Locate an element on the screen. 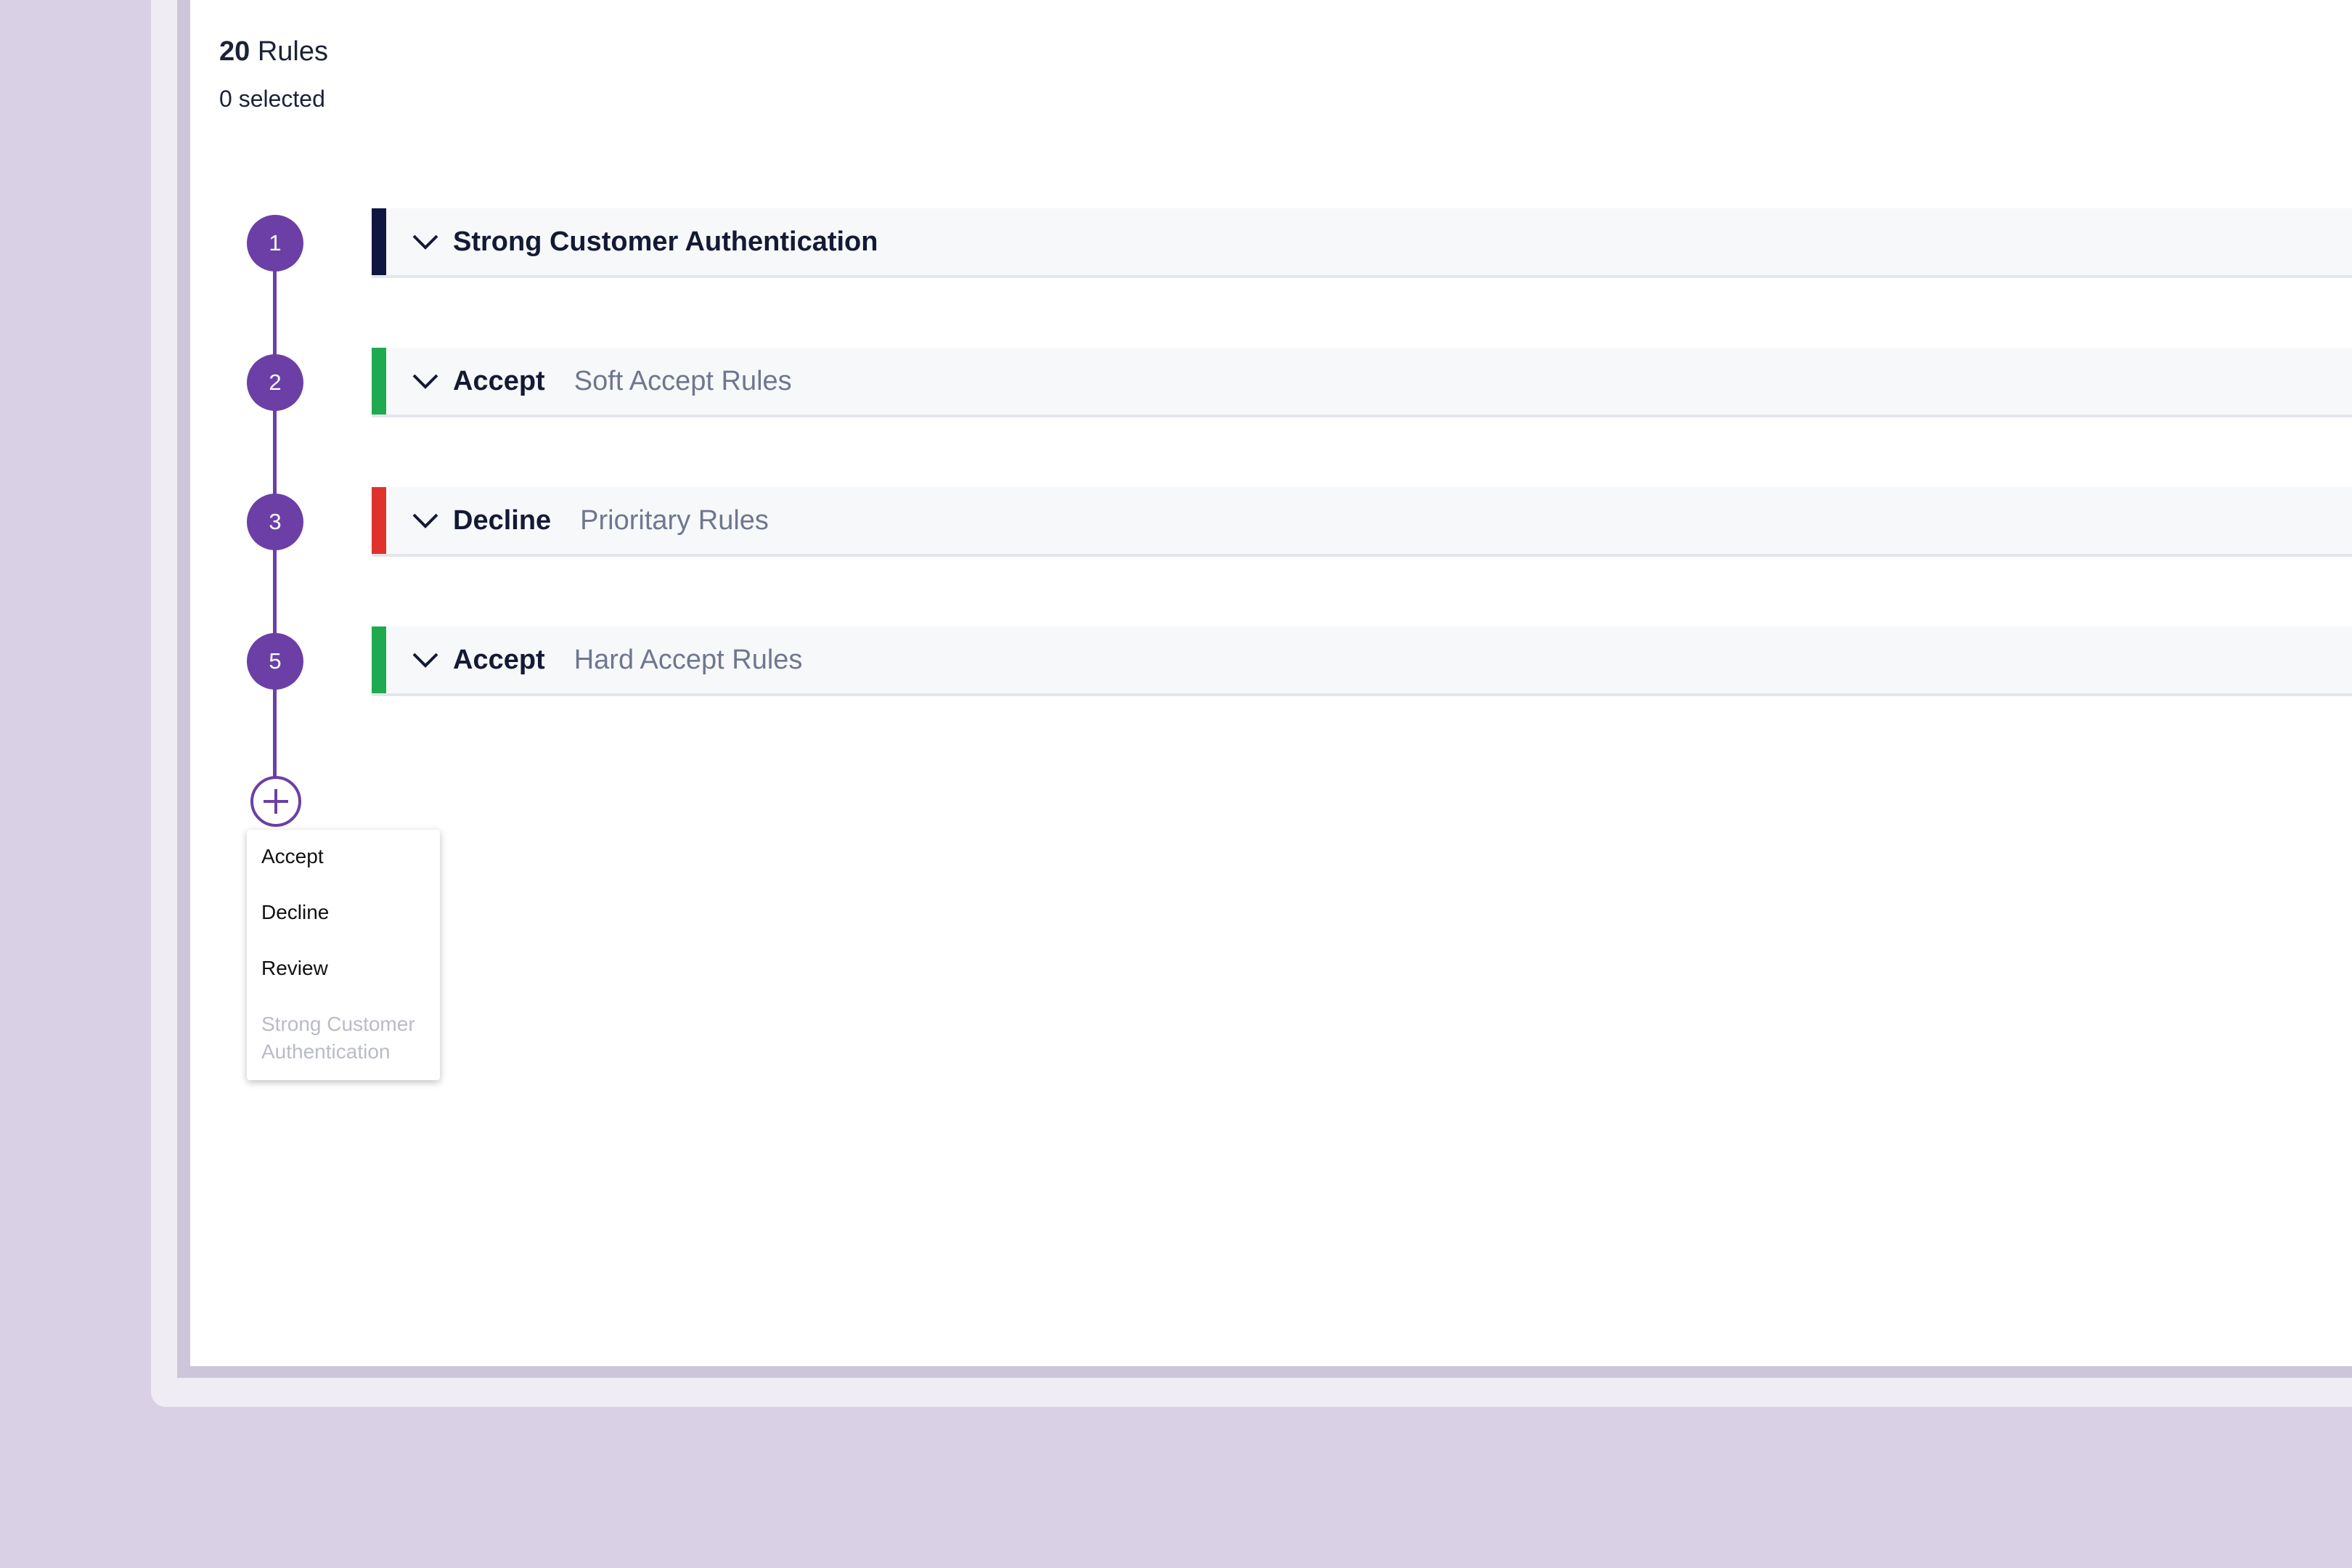 The height and width of the screenshot is (1568, 2352). rule-title: Decline is located at coordinates (503, 521).